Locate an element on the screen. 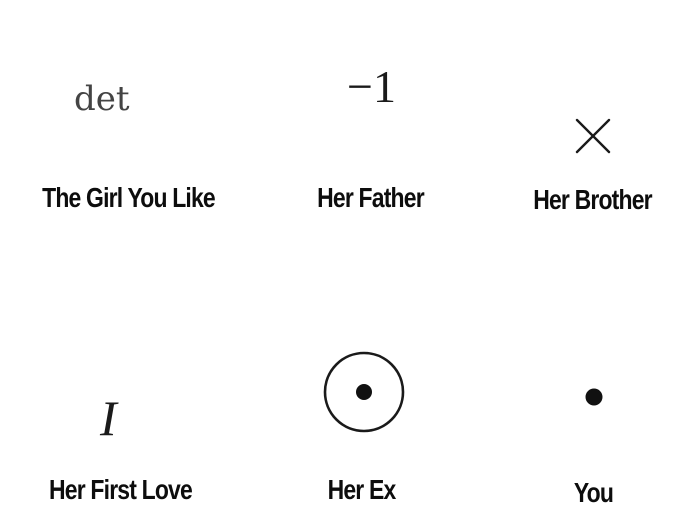 The width and height of the screenshot is (700, 525). dot-icon is located at coordinates (594, 397).